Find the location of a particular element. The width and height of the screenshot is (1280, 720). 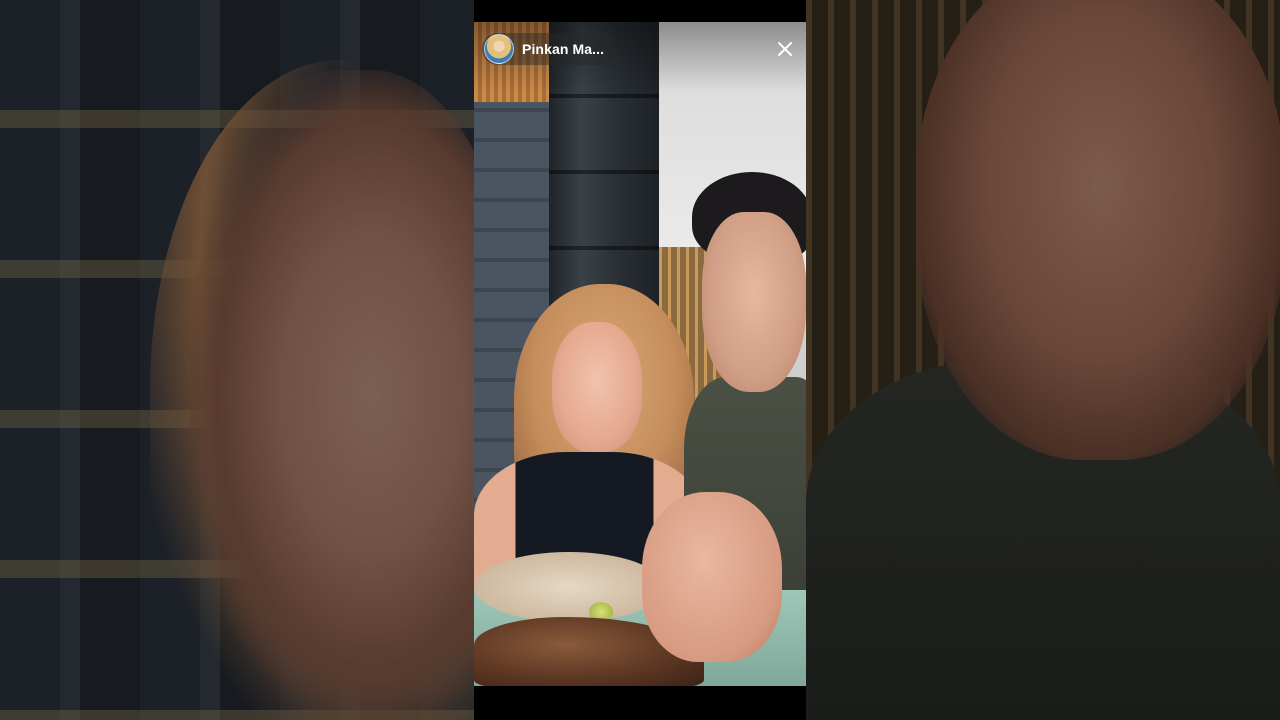

close-icon is located at coordinates (785, 49).